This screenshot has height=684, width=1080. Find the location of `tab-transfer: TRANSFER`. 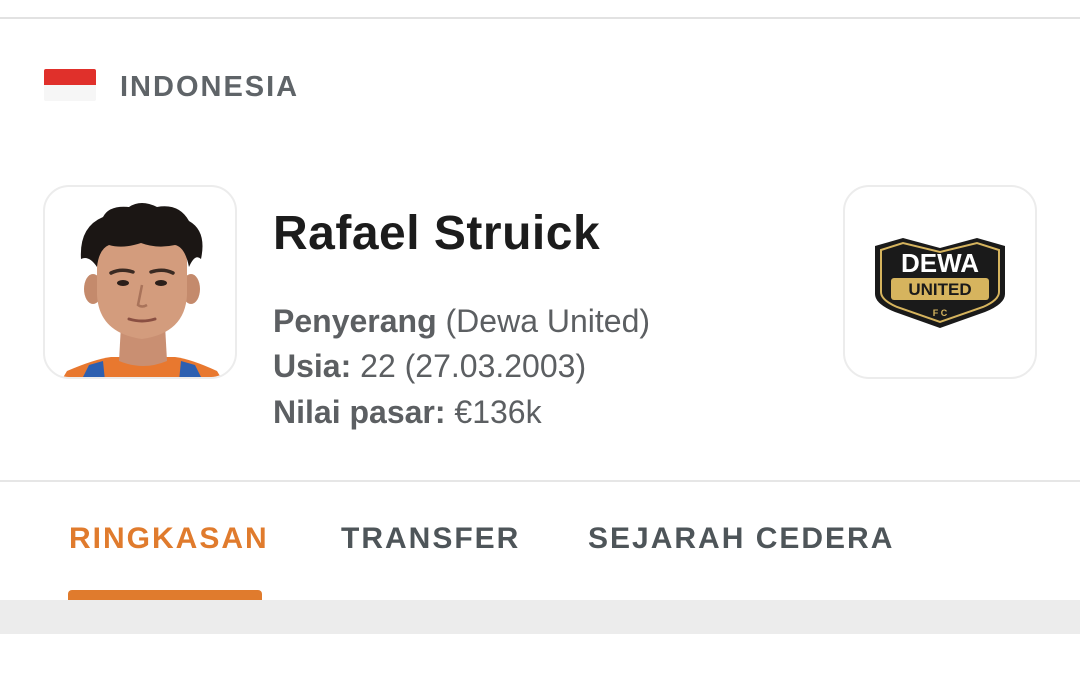

tab-transfer: TRANSFER is located at coordinates (430, 539).